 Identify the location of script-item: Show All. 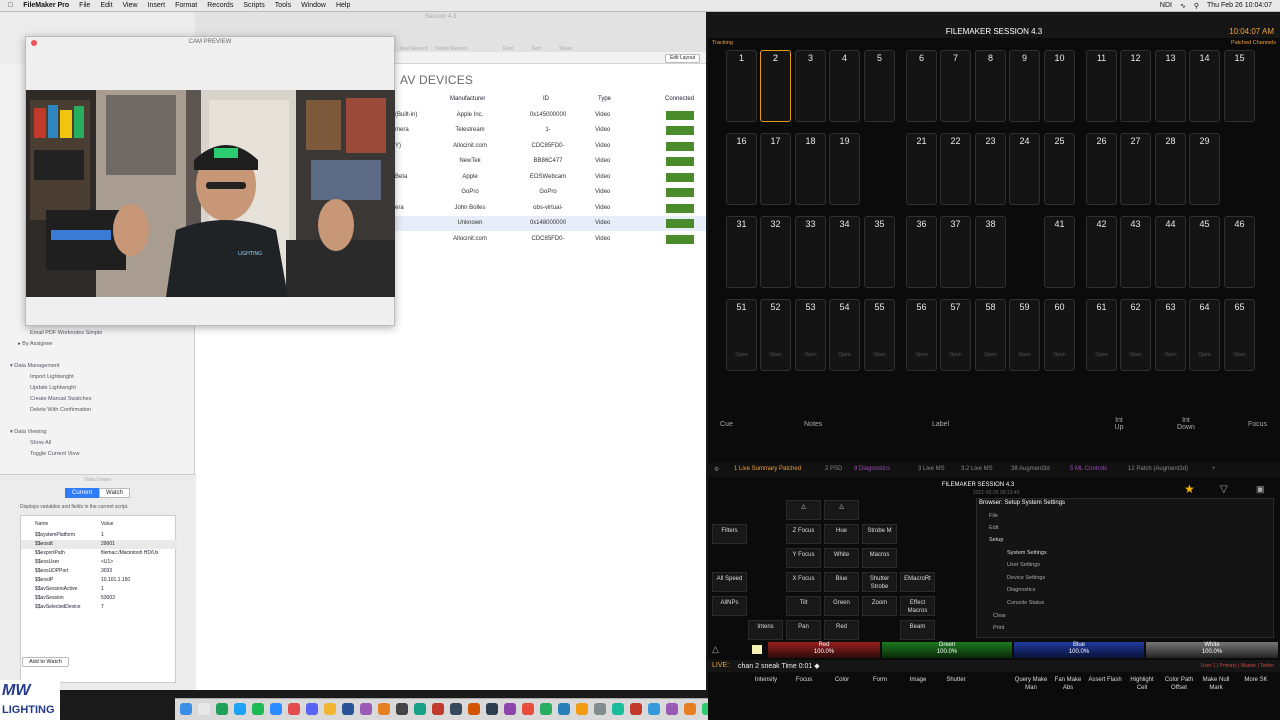
(40, 443).